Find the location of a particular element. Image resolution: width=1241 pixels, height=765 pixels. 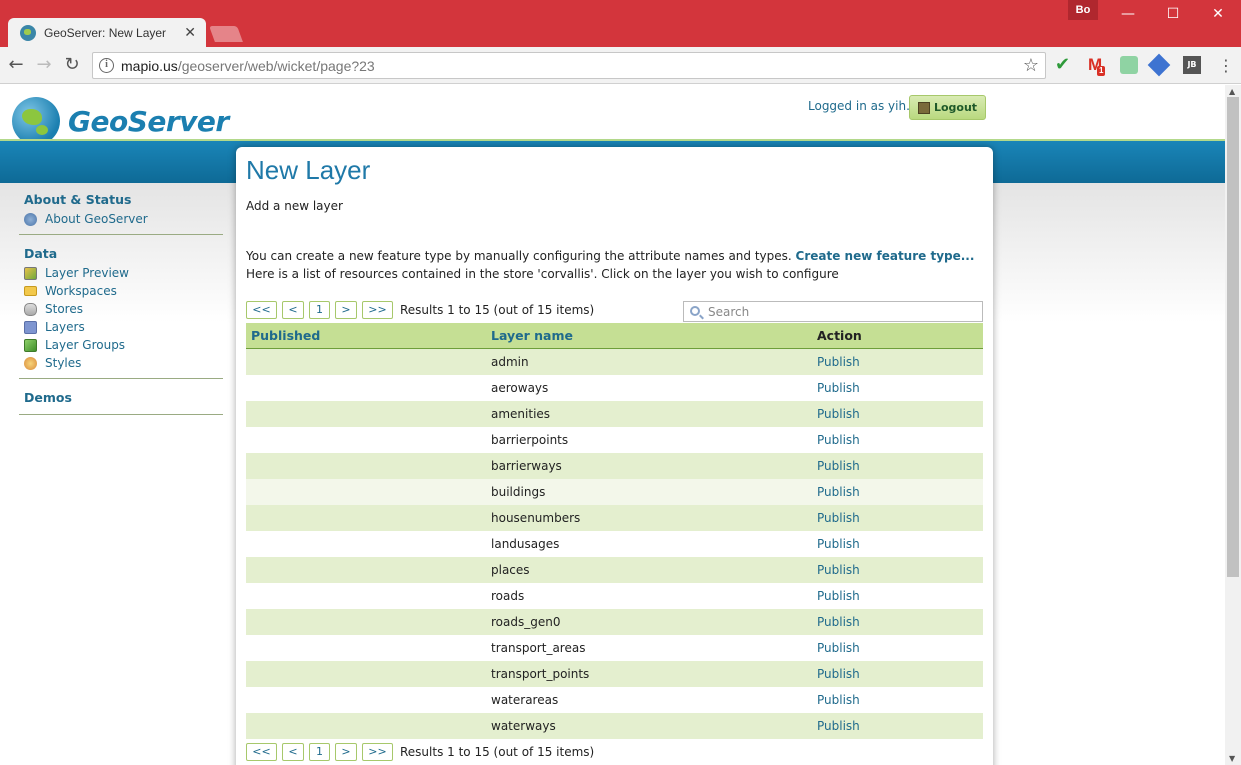

layer-name-cell: landusages is located at coordinates (525, 544).